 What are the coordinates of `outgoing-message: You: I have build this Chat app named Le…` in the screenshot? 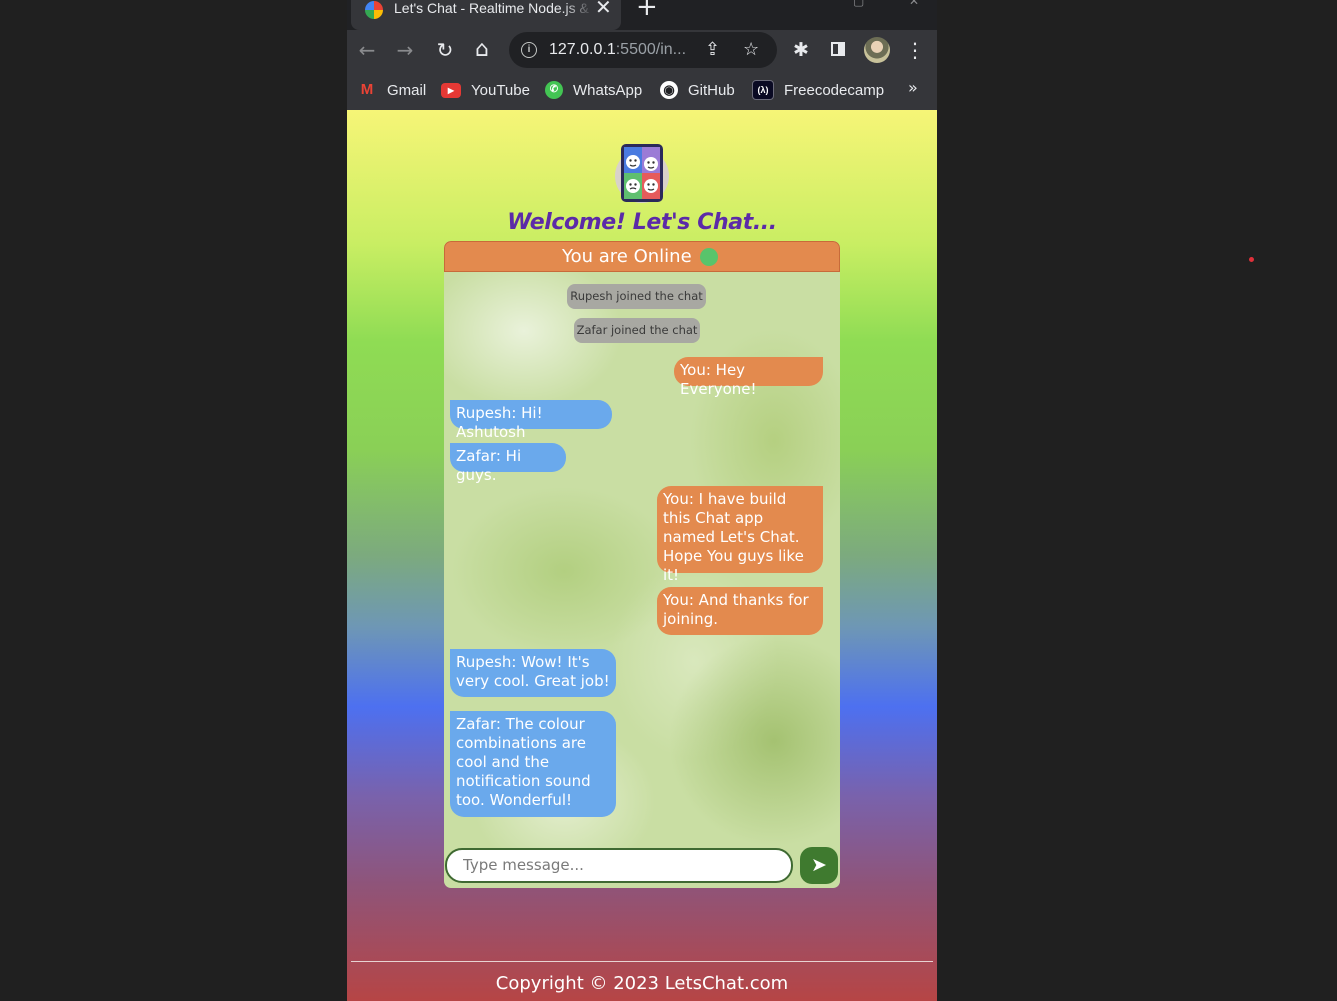 It's located at (740, 535).